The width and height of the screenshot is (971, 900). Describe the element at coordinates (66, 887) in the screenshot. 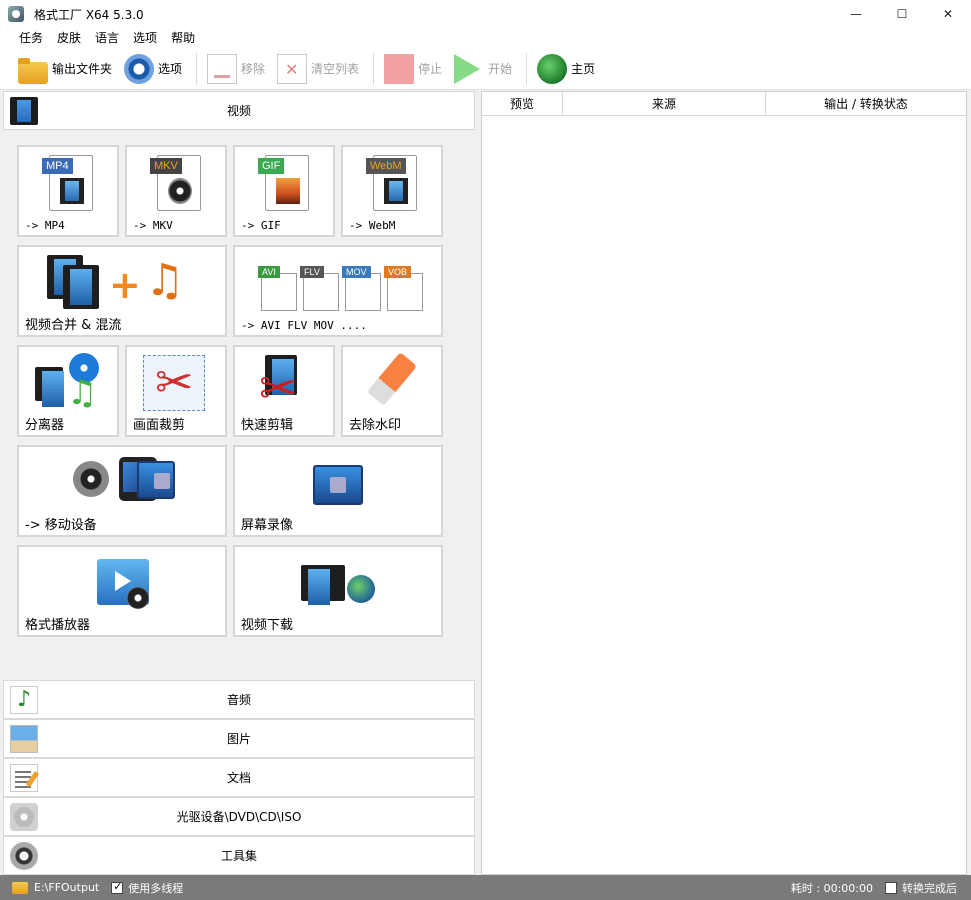

I see `output-path: E:\FFOutput` at that location.